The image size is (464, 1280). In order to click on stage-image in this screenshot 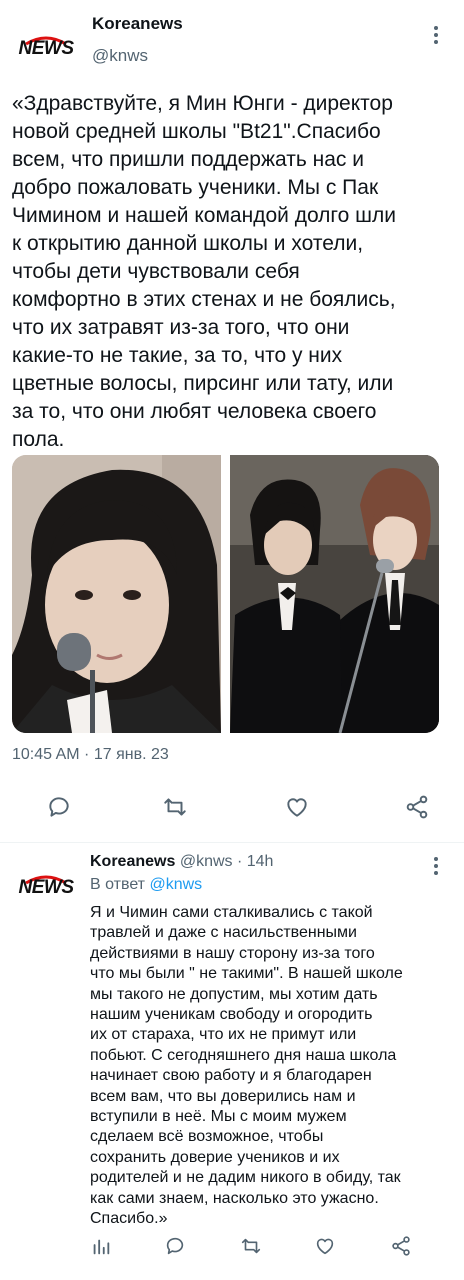, I will do `click(334, 594)`.